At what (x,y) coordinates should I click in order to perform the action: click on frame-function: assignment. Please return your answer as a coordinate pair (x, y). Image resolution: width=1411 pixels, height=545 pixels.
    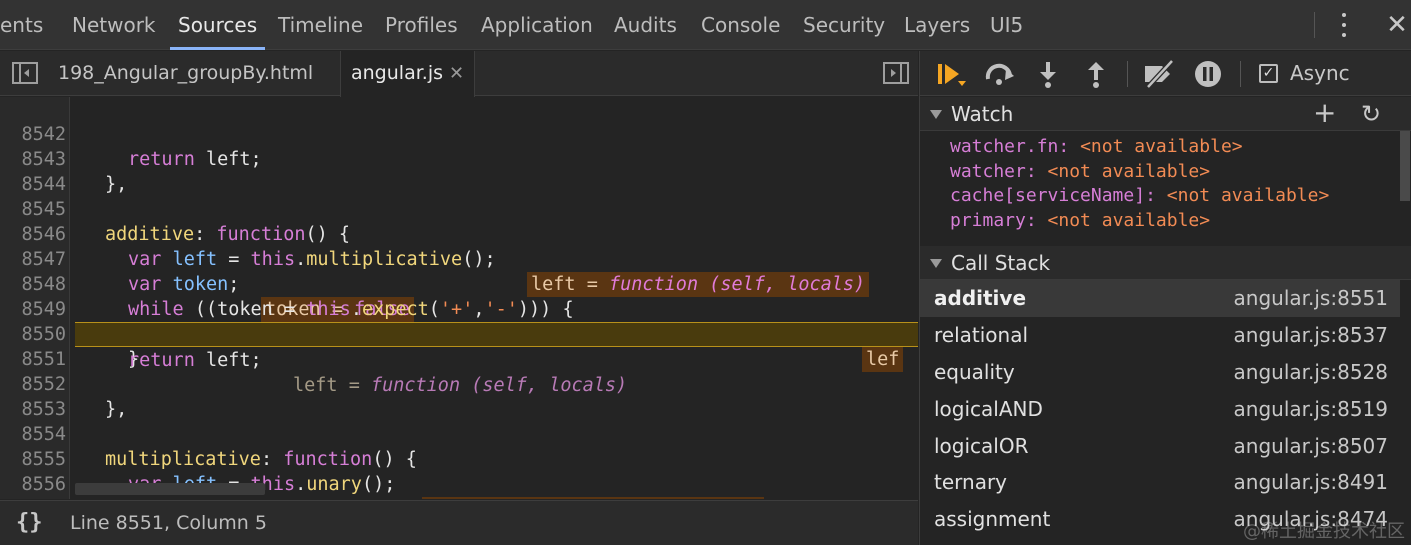
    Looking at the image, I should click on (992, 519).